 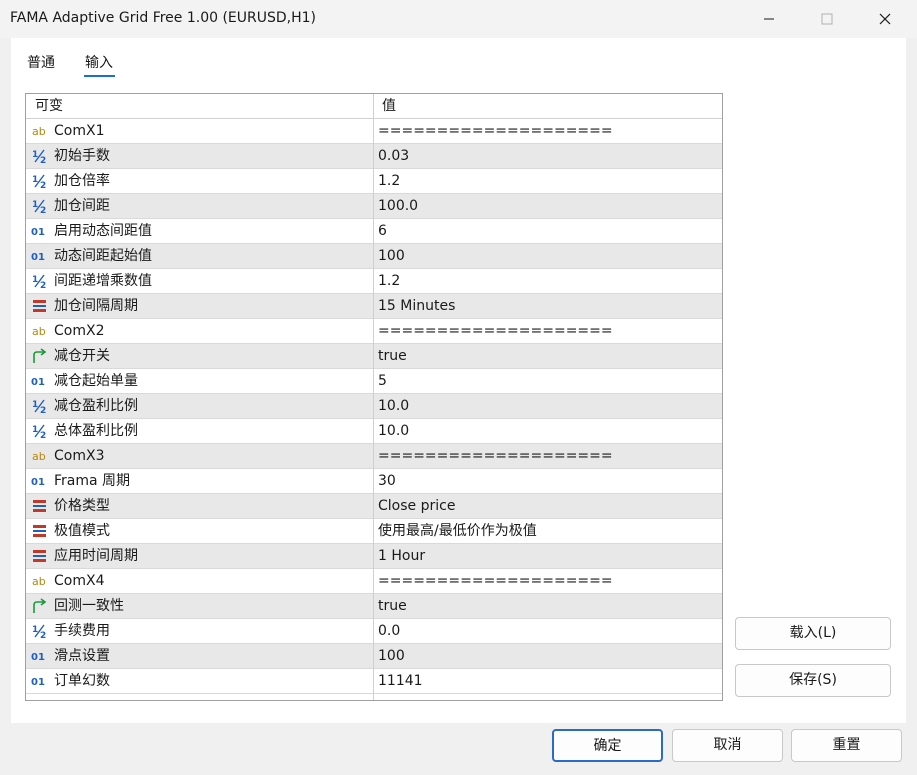 I want to click on minimize-button, so click(x=769, y=19).